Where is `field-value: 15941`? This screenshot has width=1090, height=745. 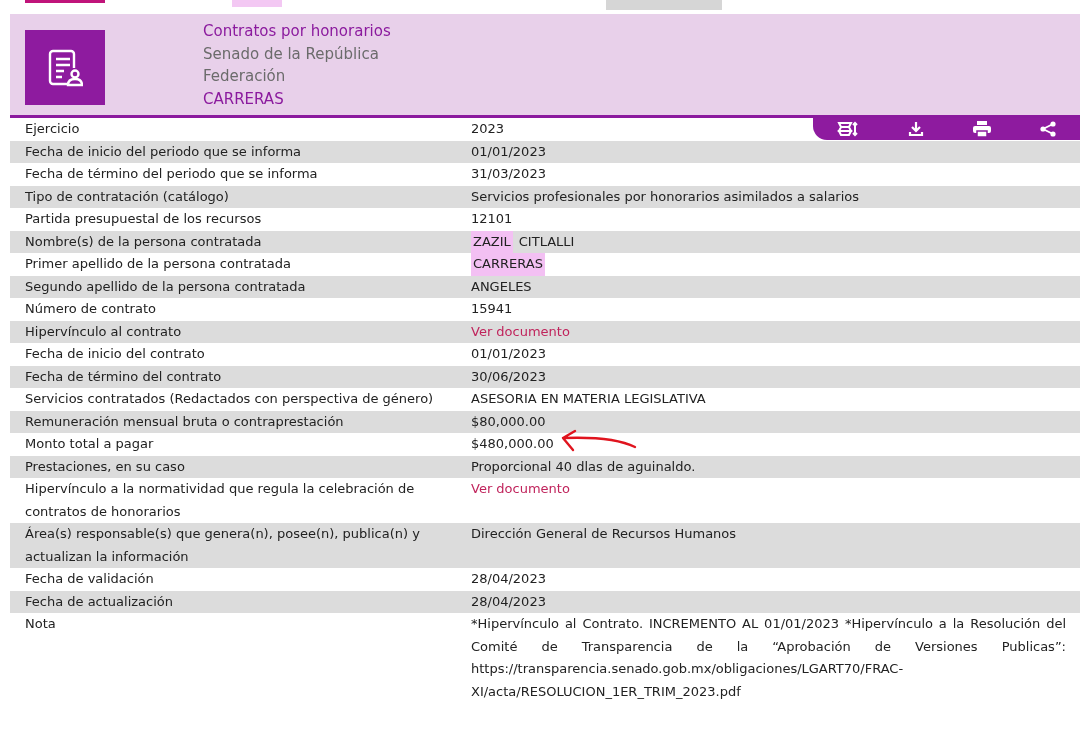 field-value: 15941 is located at coordinates (492, 309).